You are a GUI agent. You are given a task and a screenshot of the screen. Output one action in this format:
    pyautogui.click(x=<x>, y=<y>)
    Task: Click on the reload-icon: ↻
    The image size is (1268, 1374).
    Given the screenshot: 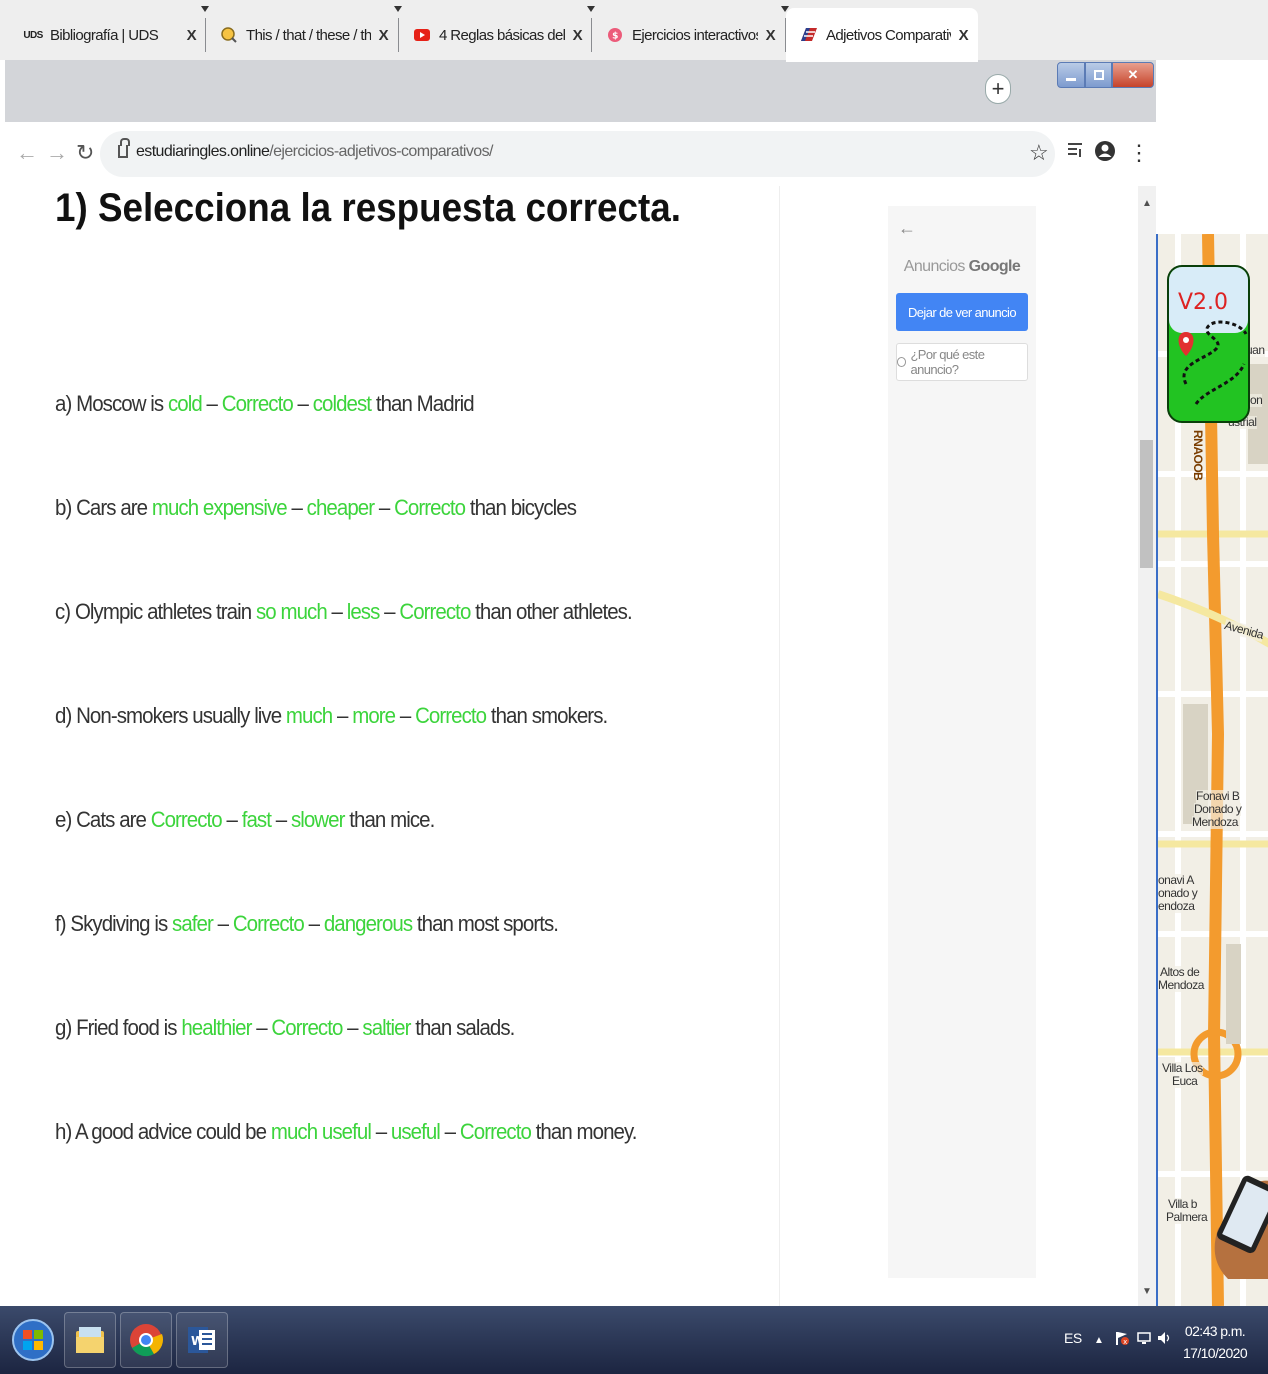 What is the action you would take?
    pyautogui.click(x=85, y=153)
    